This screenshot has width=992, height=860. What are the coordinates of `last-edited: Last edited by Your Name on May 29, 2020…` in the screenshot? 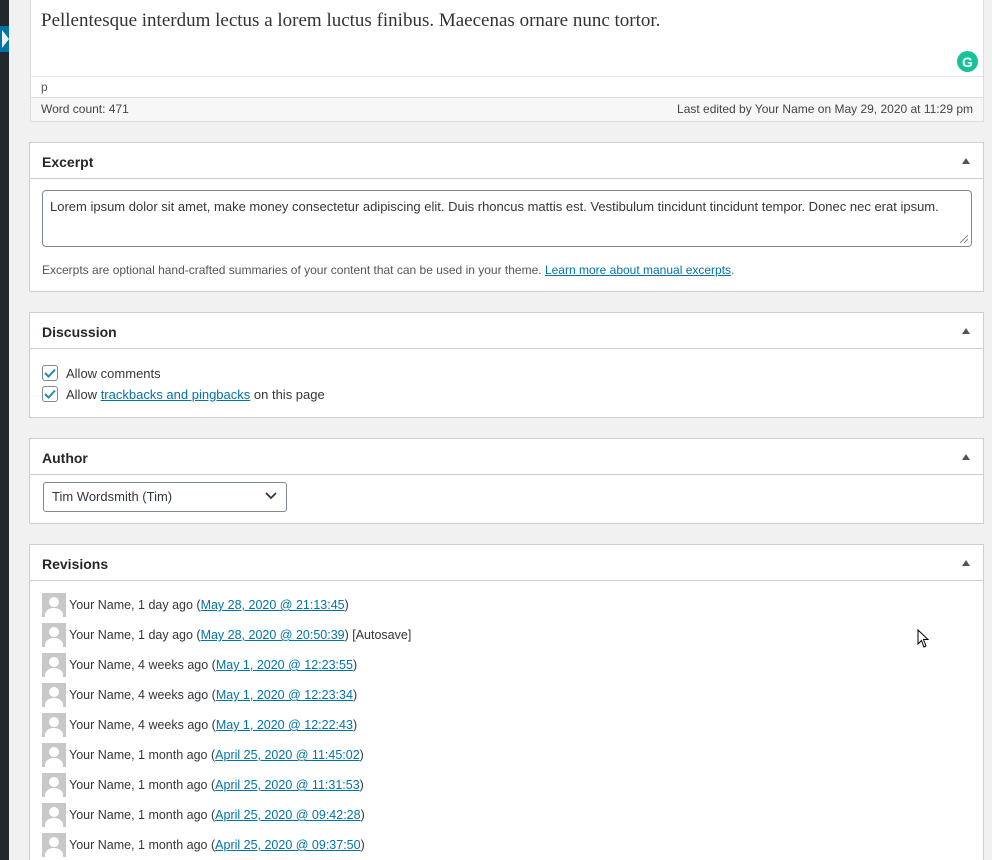 It's located at (825, 109).